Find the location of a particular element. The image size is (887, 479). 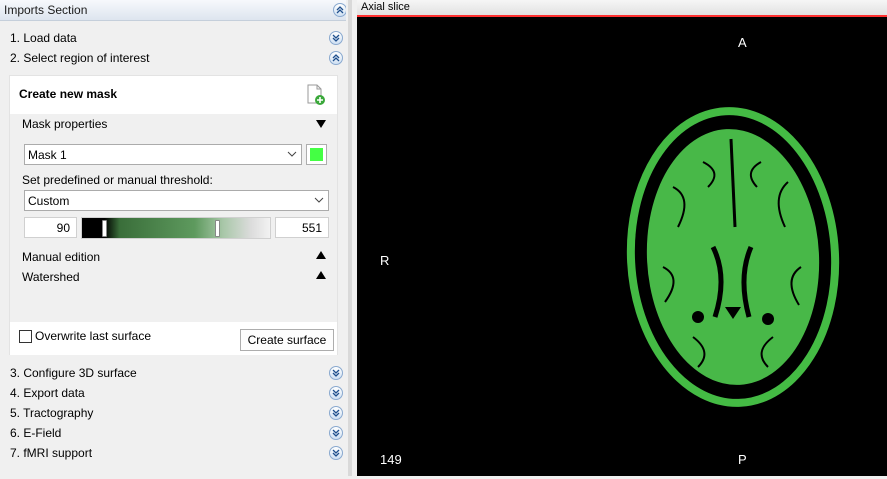

section-label: 4. Export data is located at coordinates (47, 393).